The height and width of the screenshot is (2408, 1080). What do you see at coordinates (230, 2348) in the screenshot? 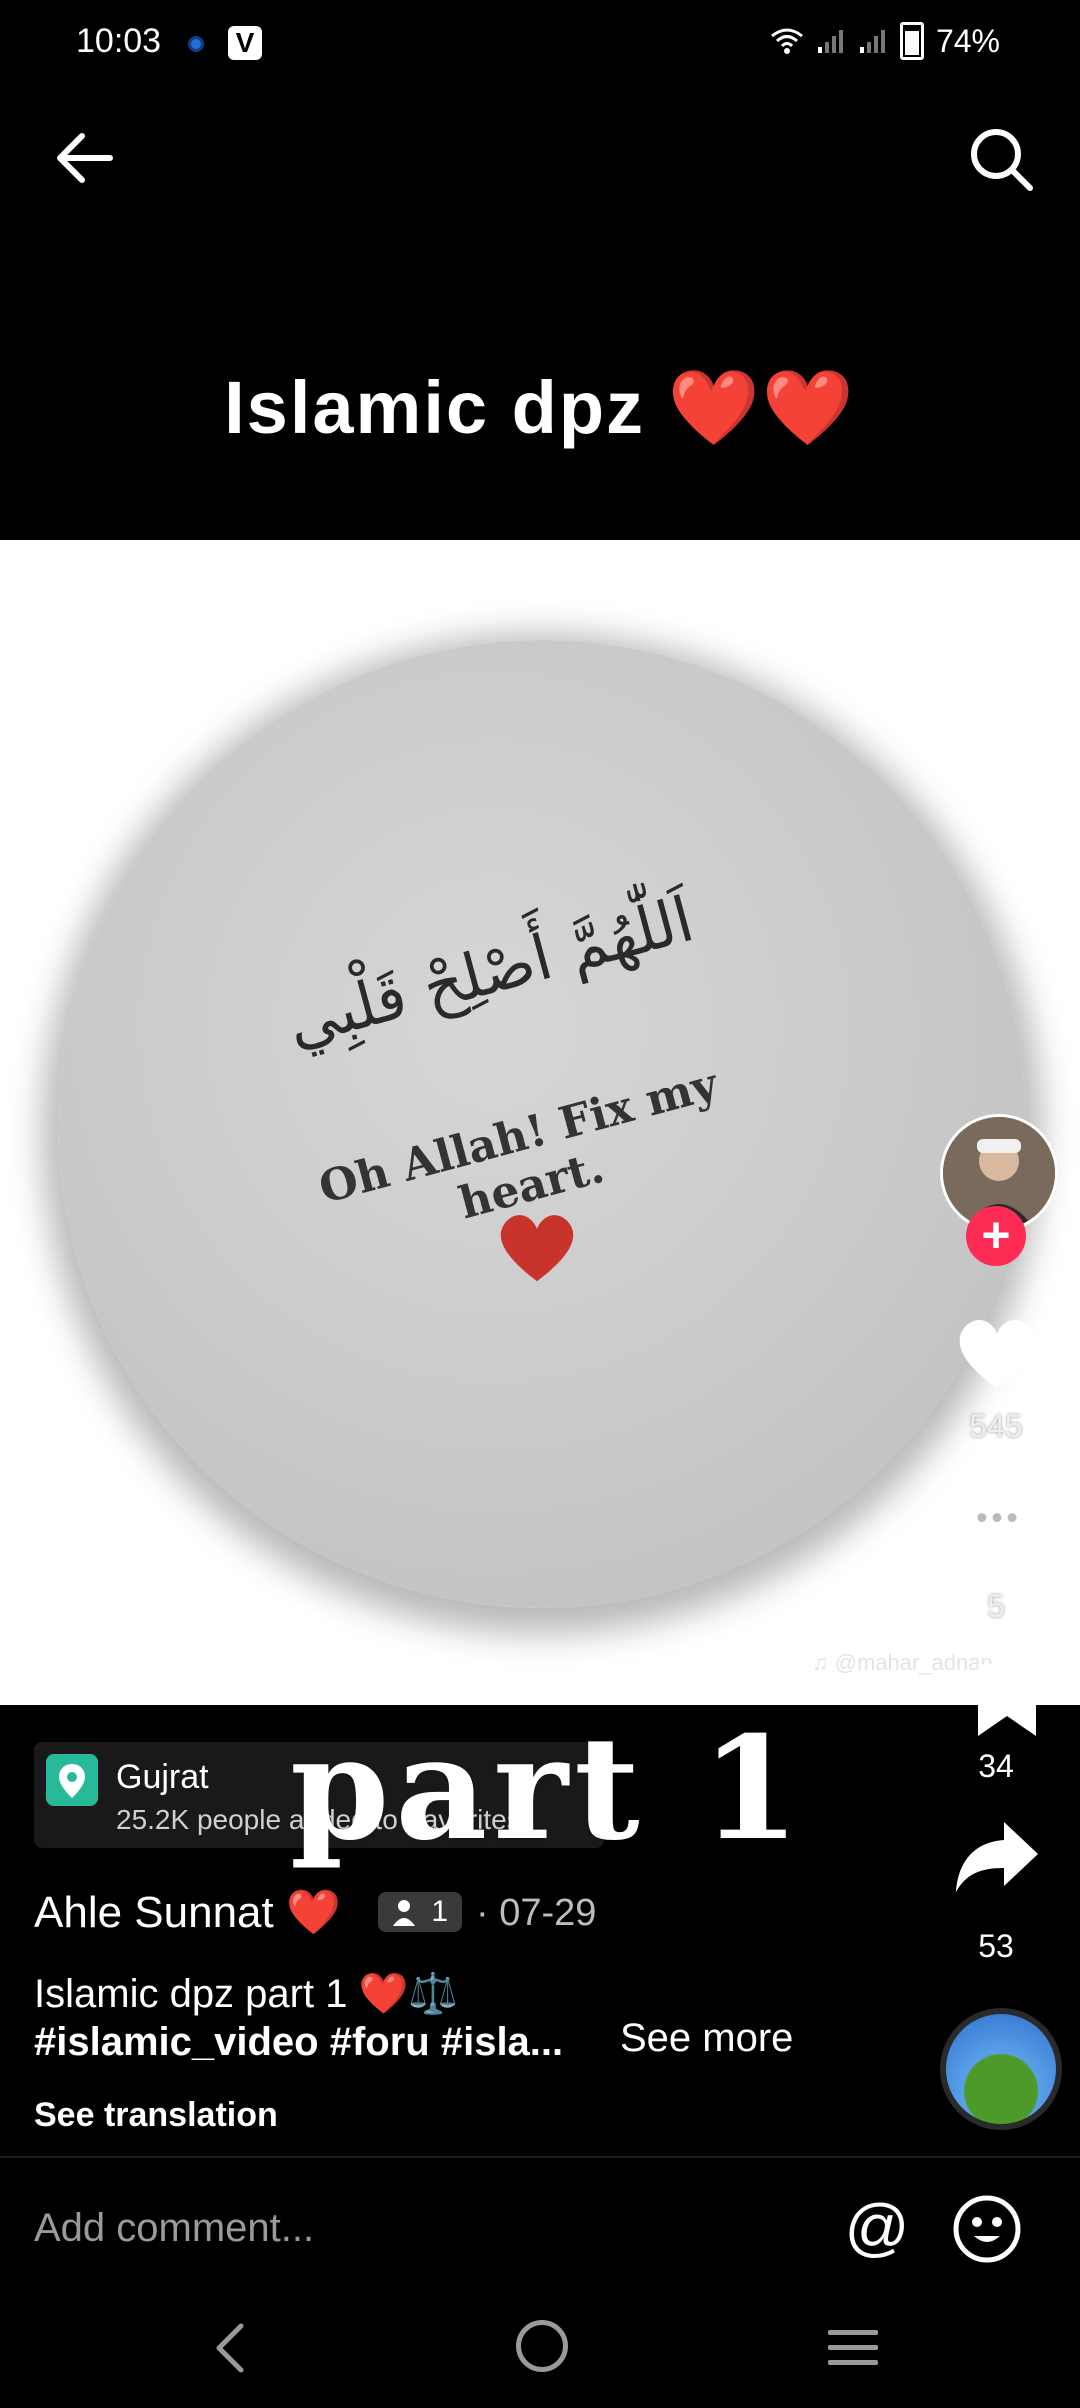
I see `nav-back-button` at bounding box center [230, 2348].